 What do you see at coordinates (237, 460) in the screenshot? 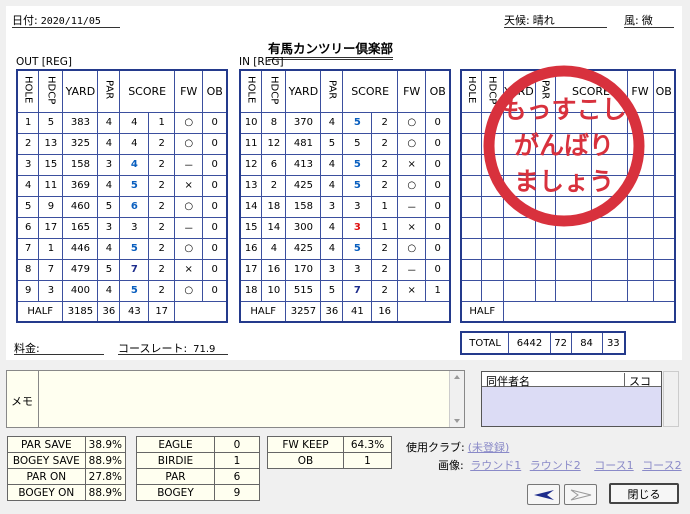
I see `stat-value: 1` at bounding box center [237, 460].